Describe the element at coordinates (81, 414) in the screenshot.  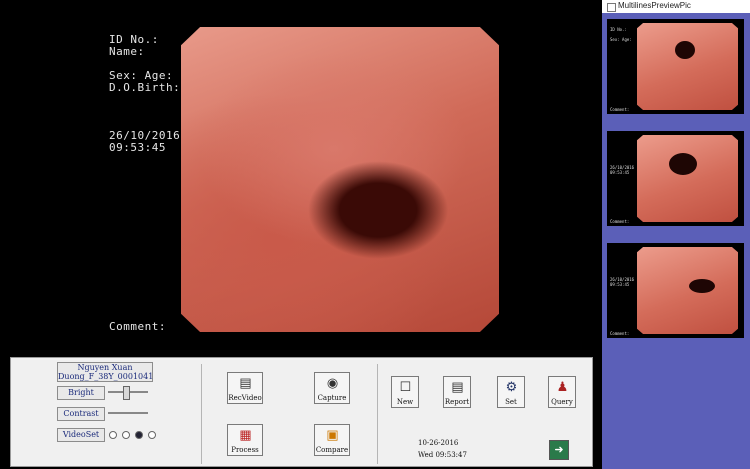
I see `contrast-button: Contrast` at that location.